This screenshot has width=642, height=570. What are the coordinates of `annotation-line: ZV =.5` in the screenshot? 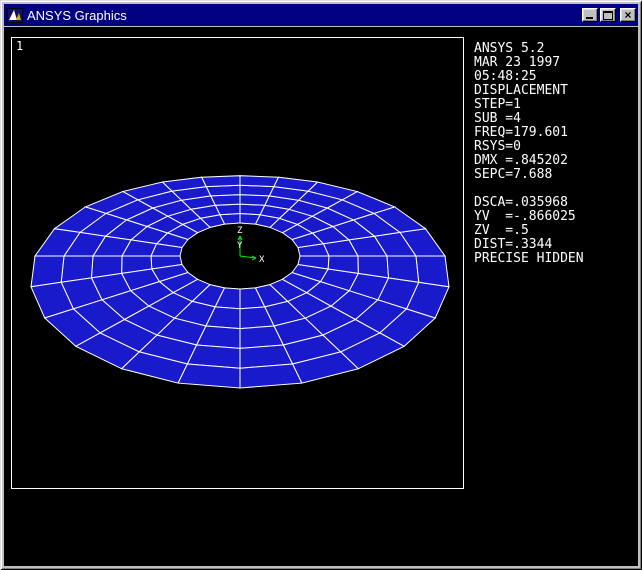 It's located at (501, 230).